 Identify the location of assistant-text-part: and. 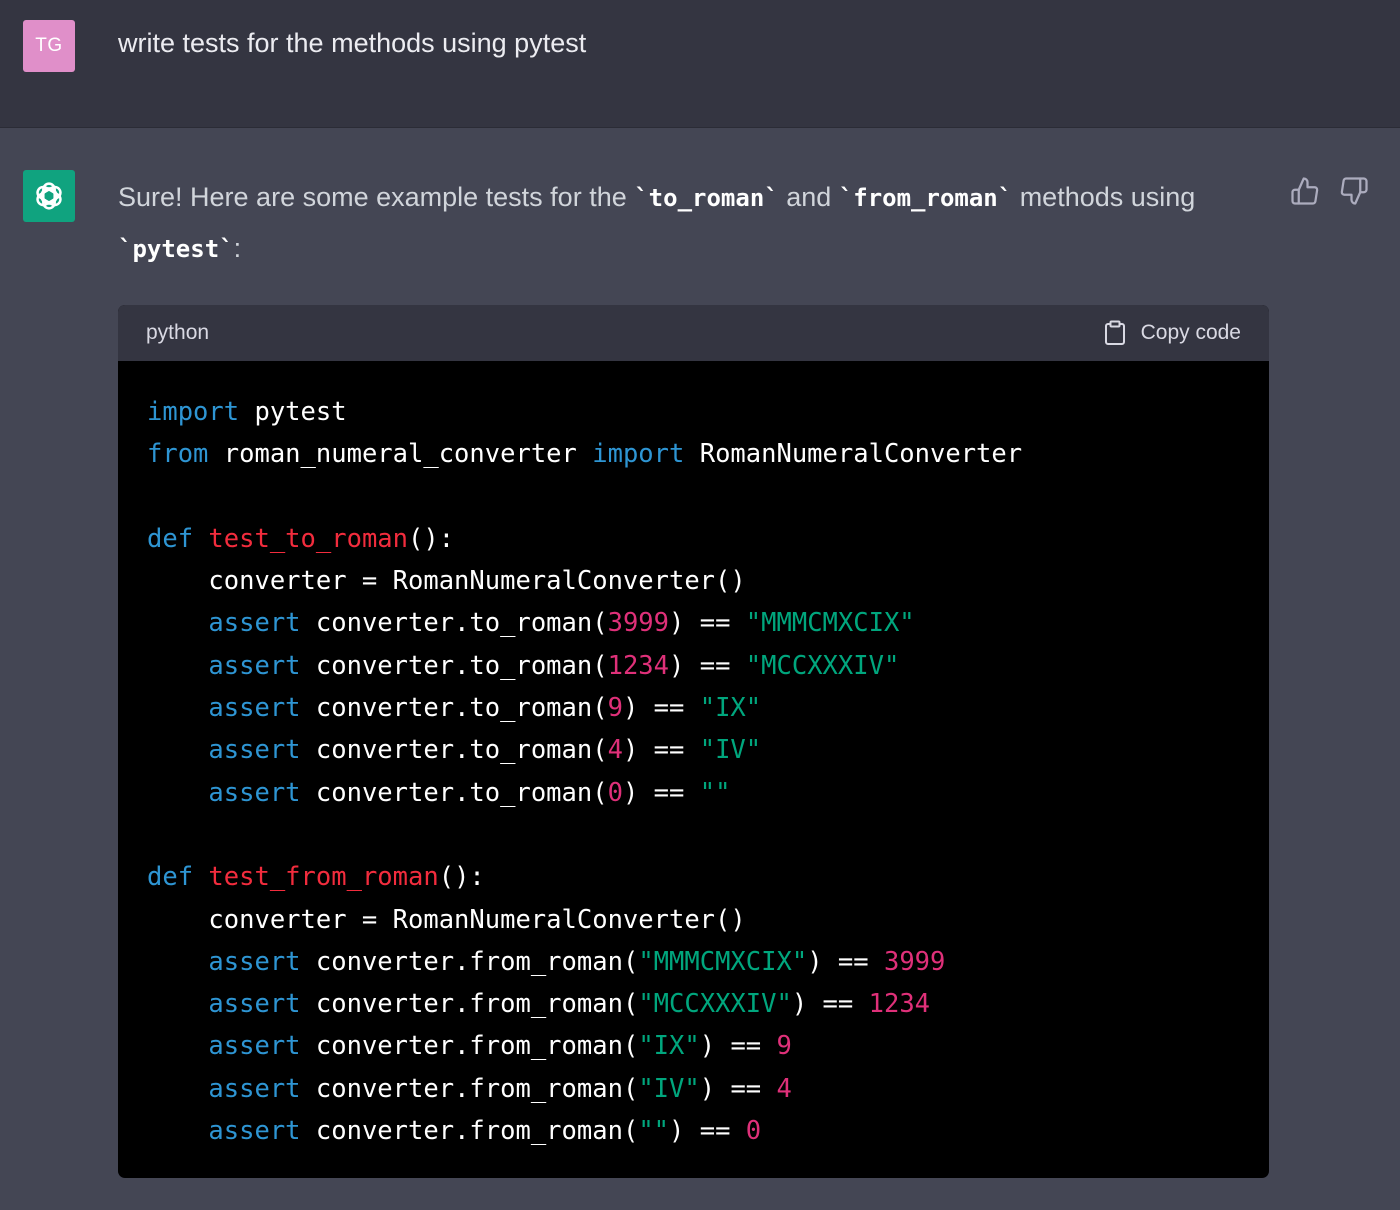
(808, 197).